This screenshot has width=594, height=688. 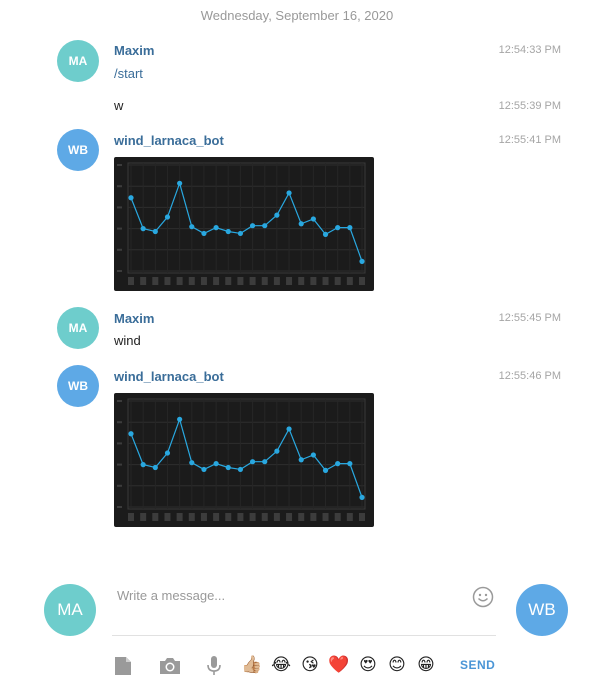 What do you see at coordinates (214, 666) in the screenshot?
I see `microphone-icon` at bounding box center [214, 666].